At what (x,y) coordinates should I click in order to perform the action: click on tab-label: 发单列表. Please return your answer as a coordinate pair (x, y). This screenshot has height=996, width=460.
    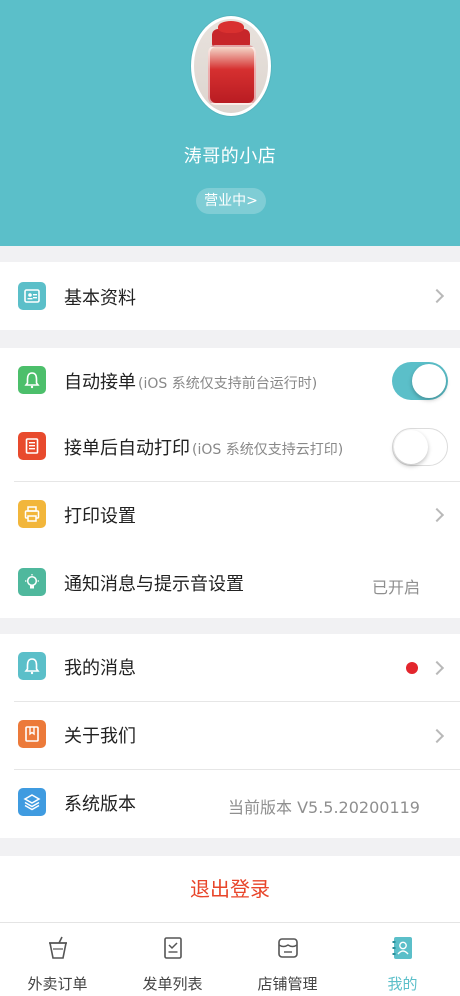
    Looking at the image, I should click on (172, 984).